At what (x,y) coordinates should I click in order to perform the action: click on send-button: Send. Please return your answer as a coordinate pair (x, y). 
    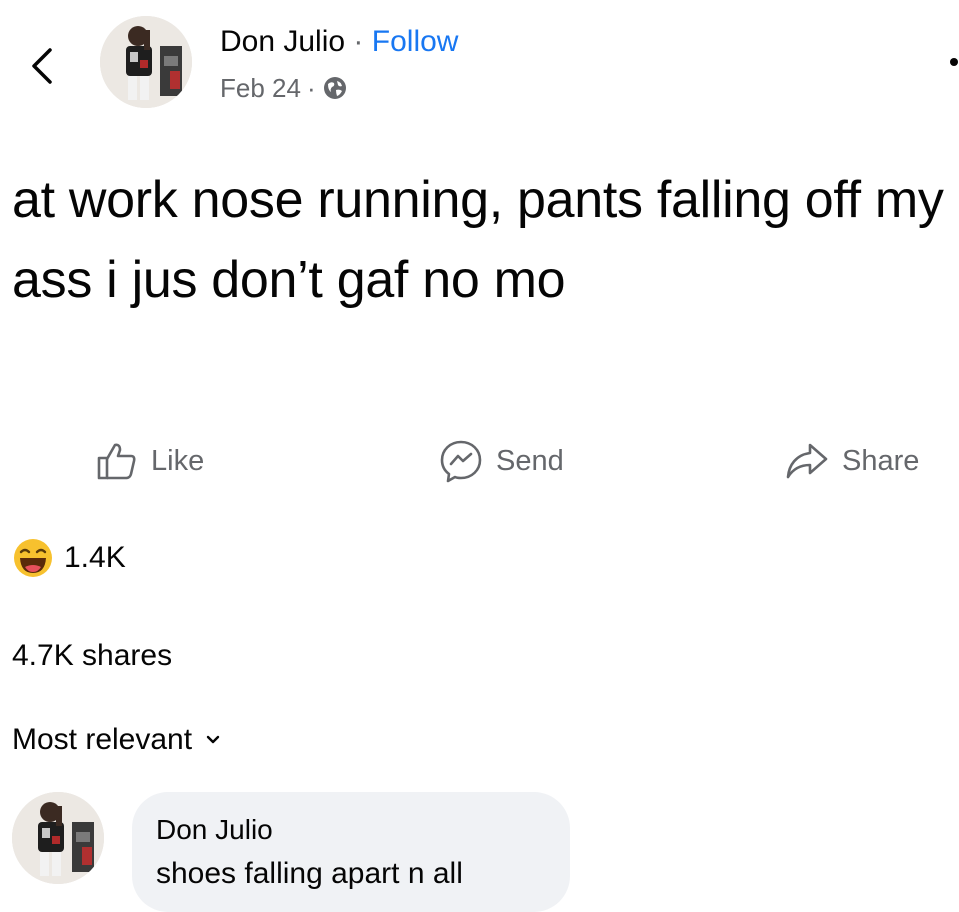
    Looking at the image, I should click on (501, 461).